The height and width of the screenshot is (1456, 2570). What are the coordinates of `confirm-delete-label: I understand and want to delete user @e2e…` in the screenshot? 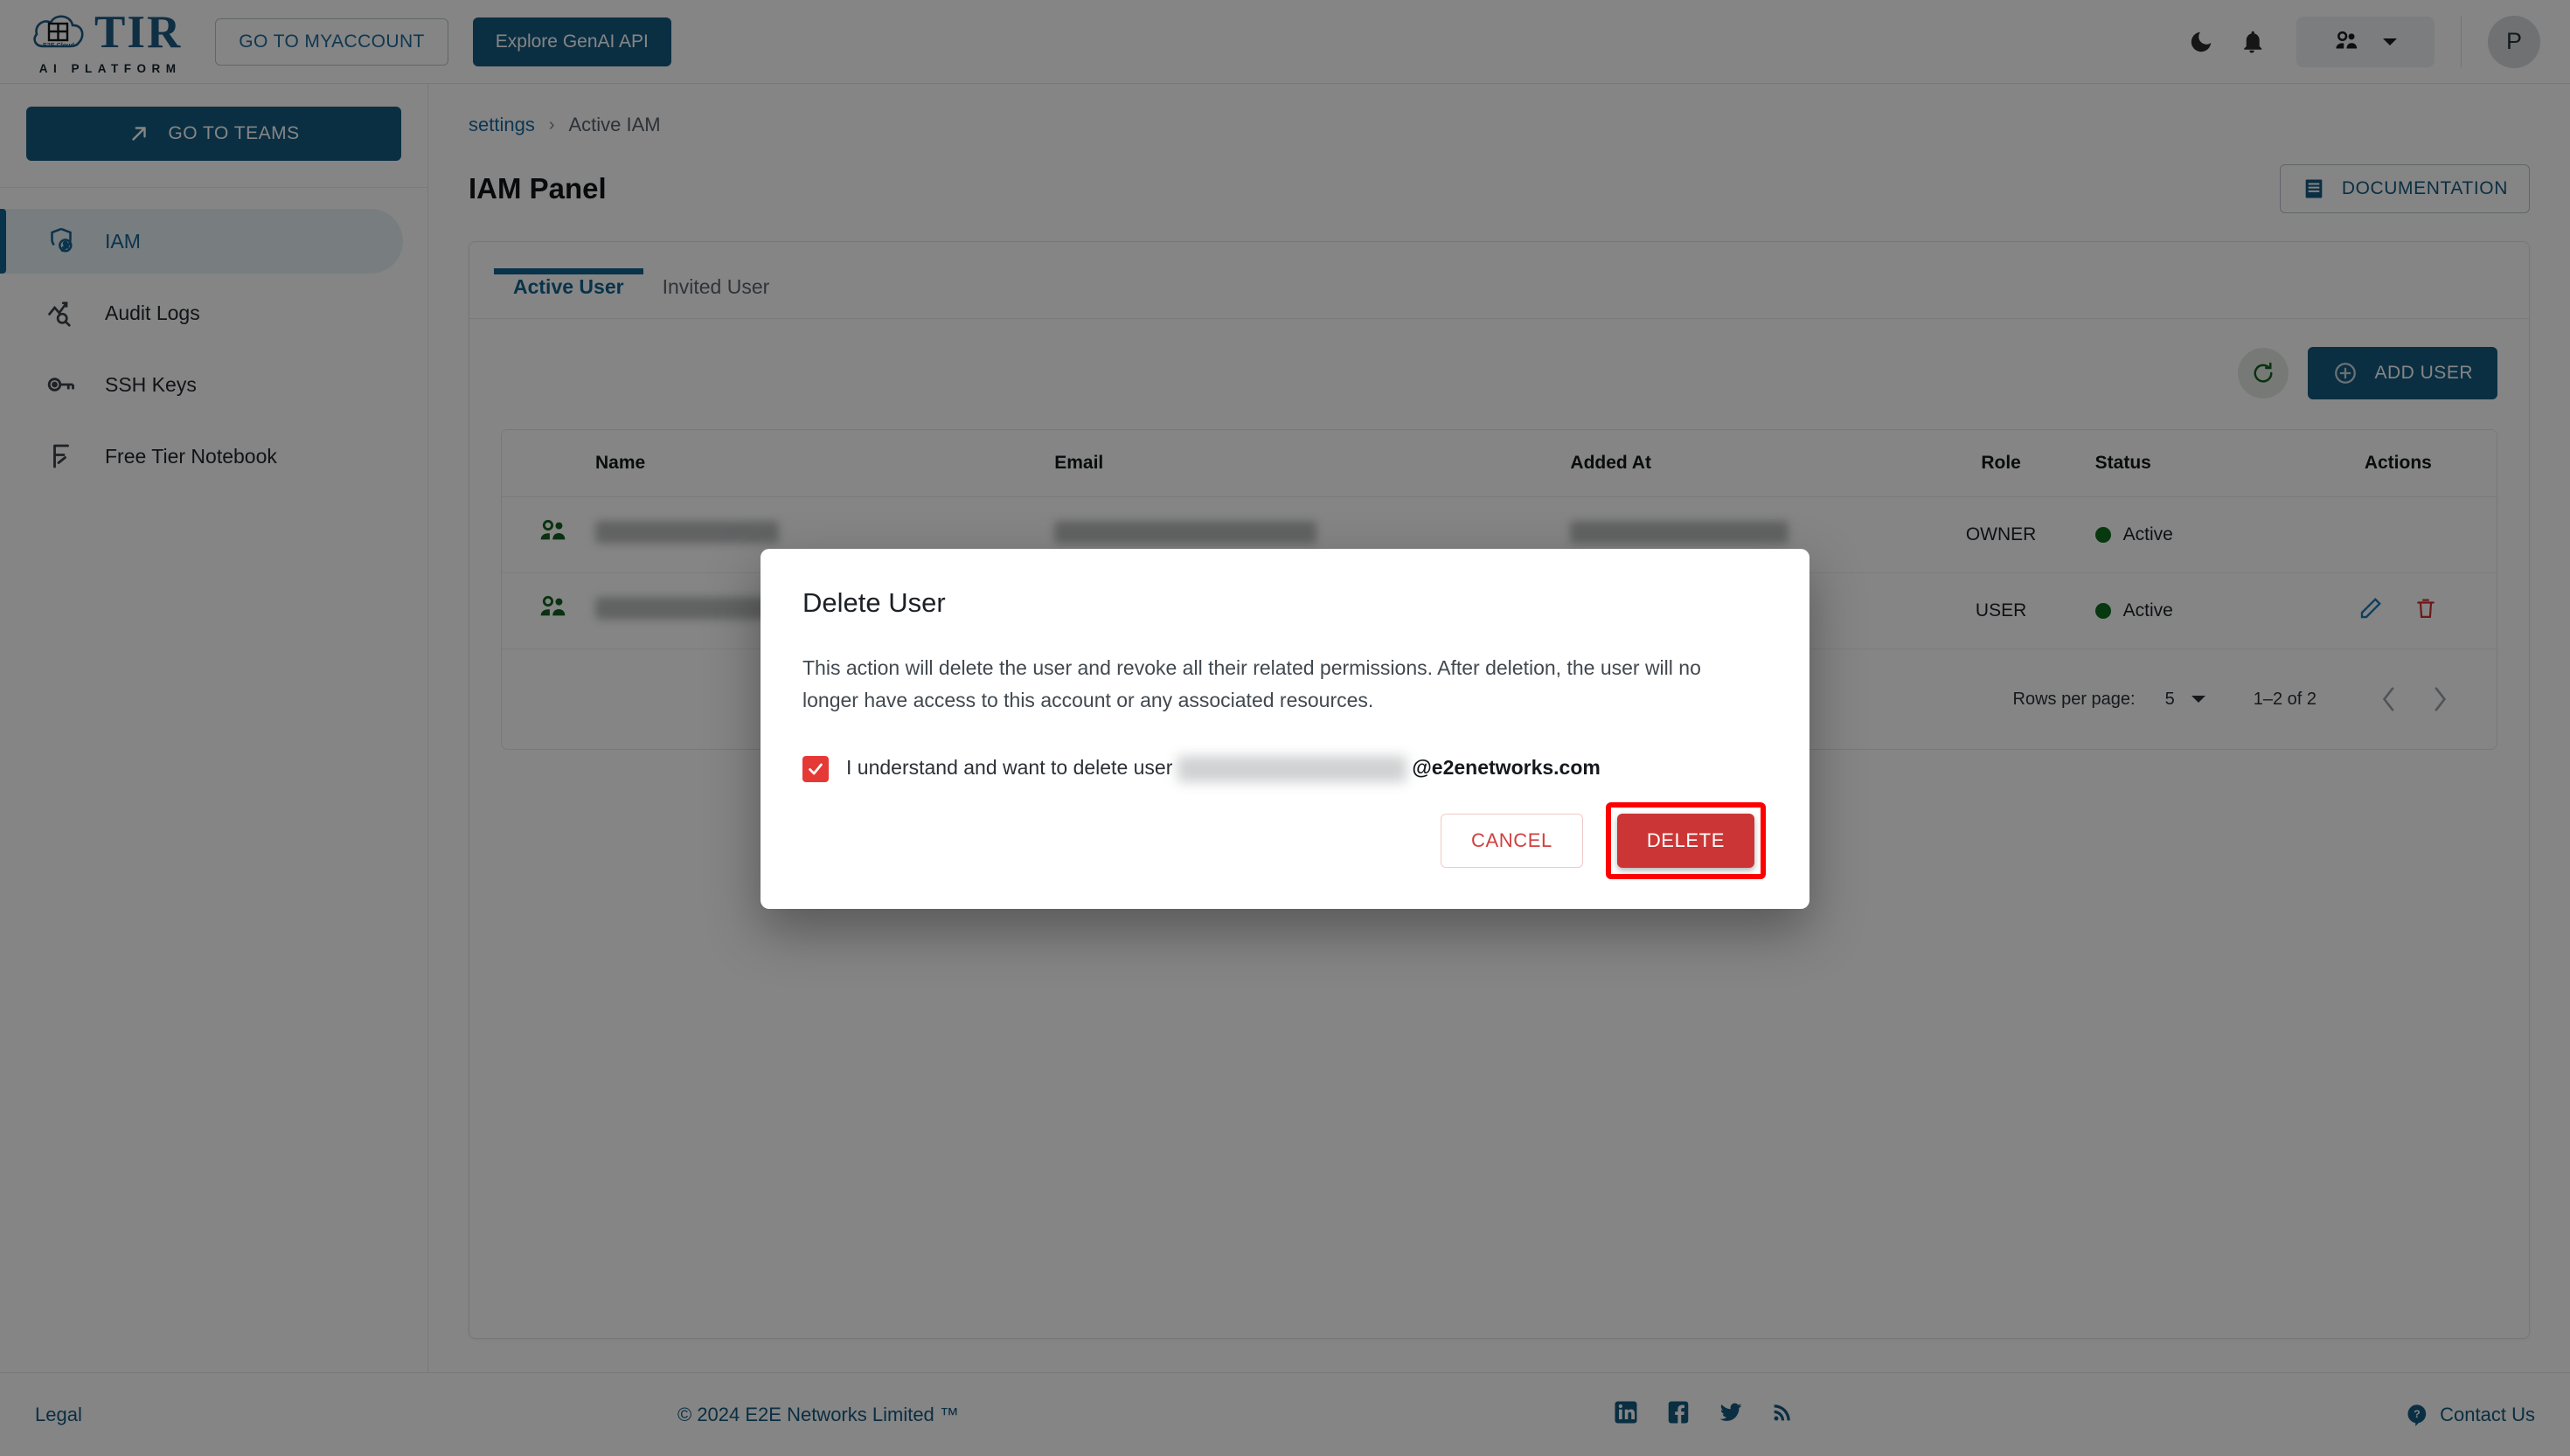 It's located at (1223, 768).